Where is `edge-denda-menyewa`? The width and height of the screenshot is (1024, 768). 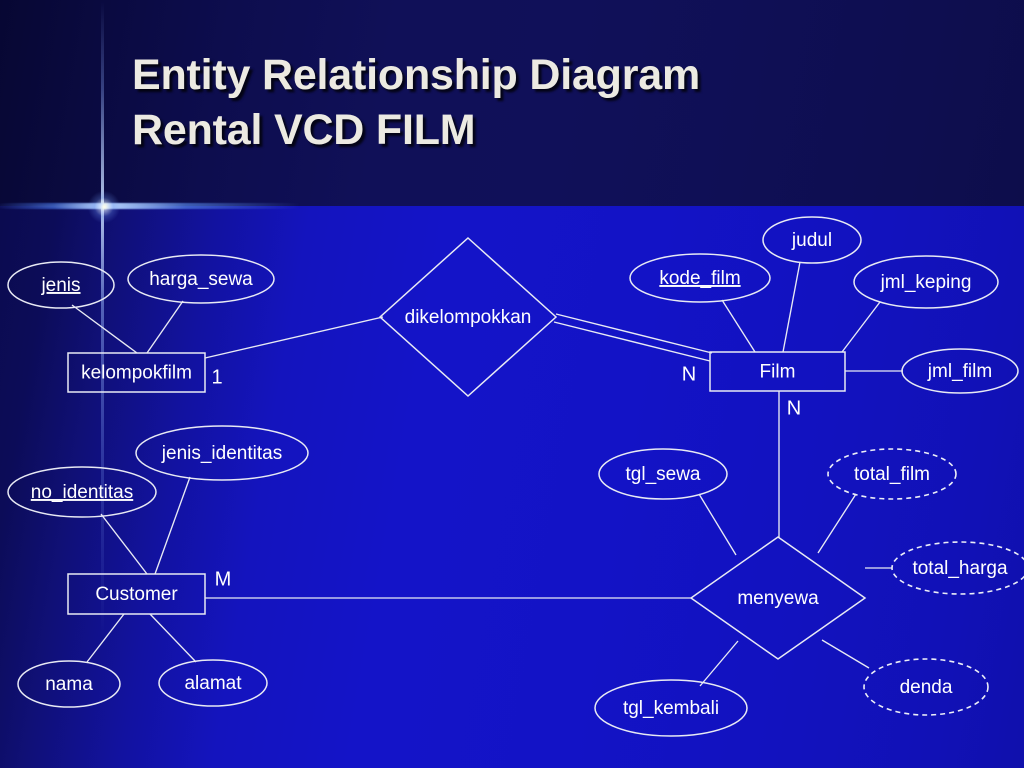
edge-denda-menyewa is located at coordinates (845, 654).